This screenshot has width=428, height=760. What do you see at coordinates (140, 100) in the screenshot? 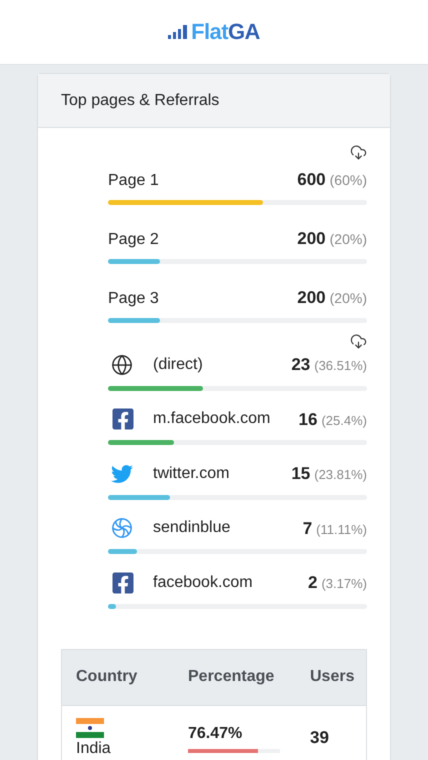
I see `card-title: Top pages & Referrals` at bounding box center [140, 100].